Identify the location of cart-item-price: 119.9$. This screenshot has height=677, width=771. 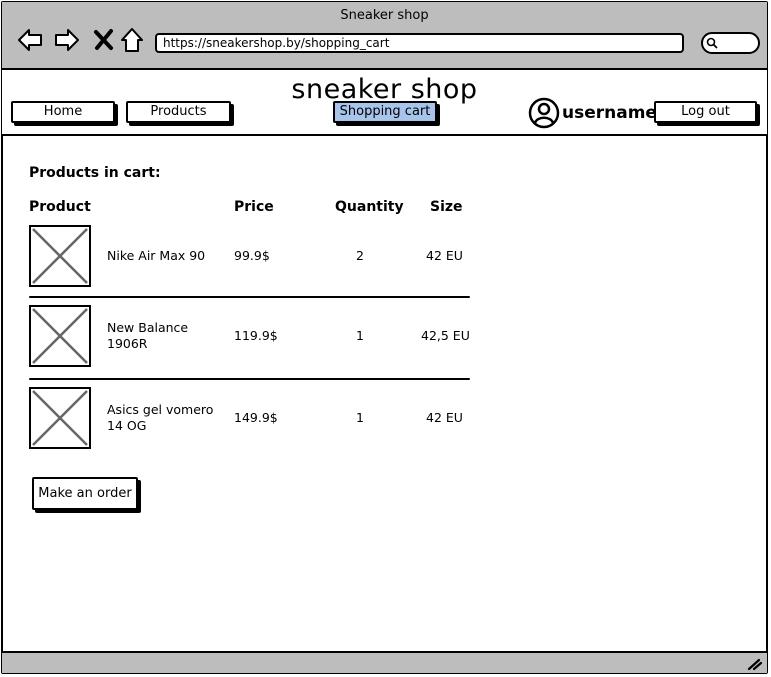
(256, 335).